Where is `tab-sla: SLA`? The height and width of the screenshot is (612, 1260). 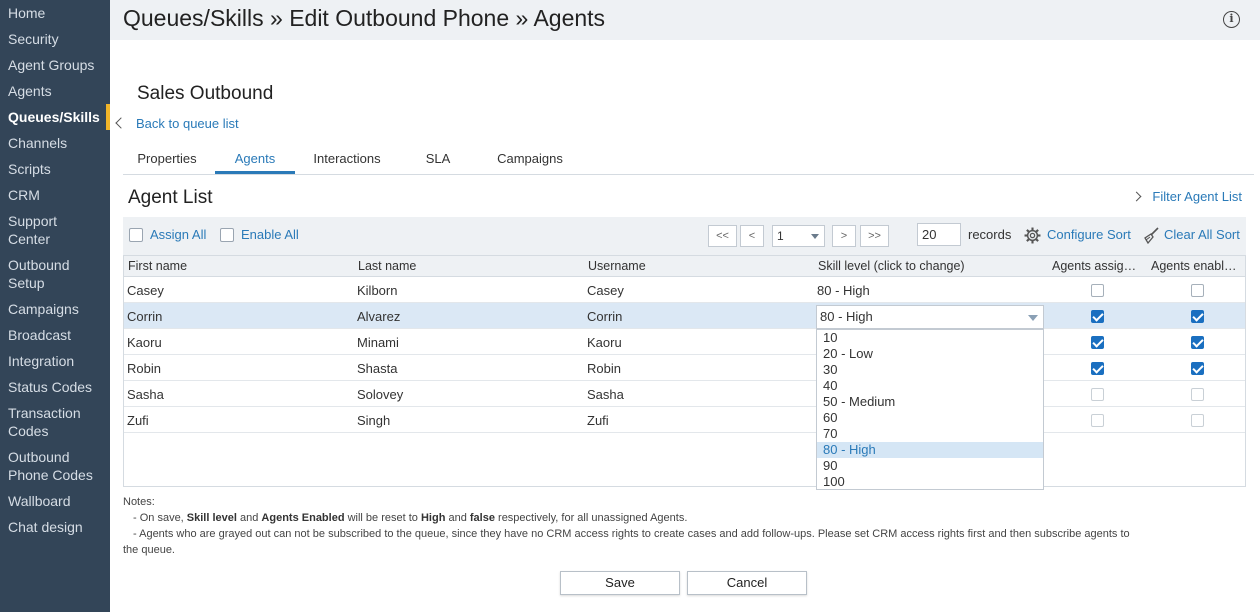
tab-sla: SLA is located at coordinates (438, 161).